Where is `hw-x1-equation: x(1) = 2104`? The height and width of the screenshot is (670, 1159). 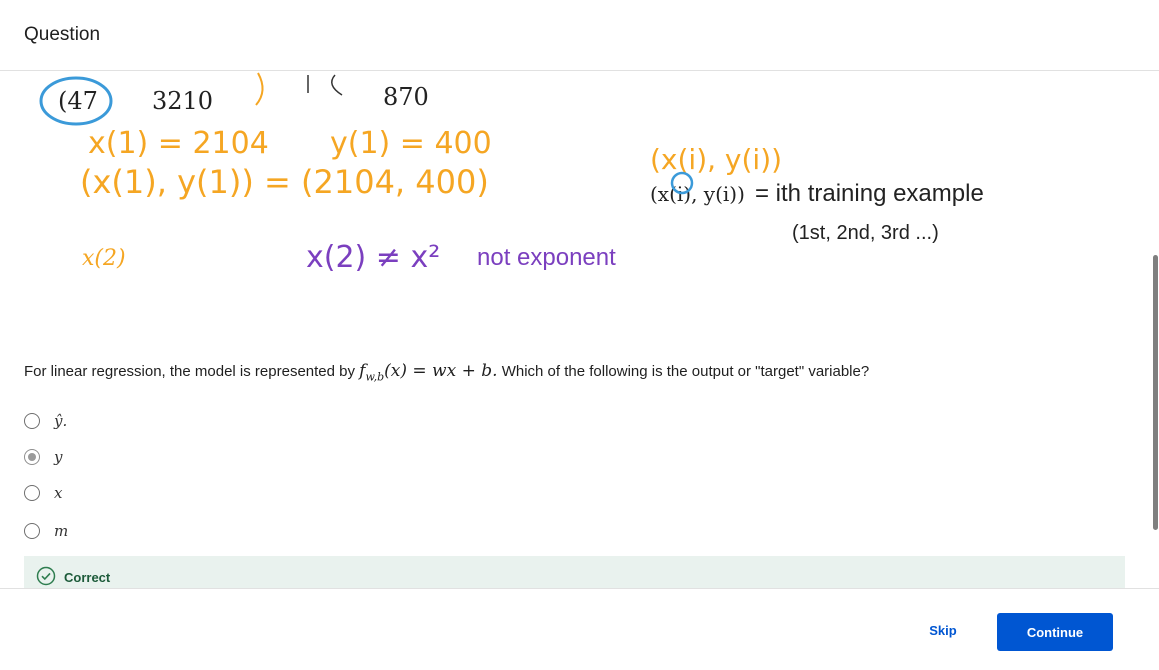
hw-x1-equation: x(1) = 2104 is located at coordinates (178, 143).